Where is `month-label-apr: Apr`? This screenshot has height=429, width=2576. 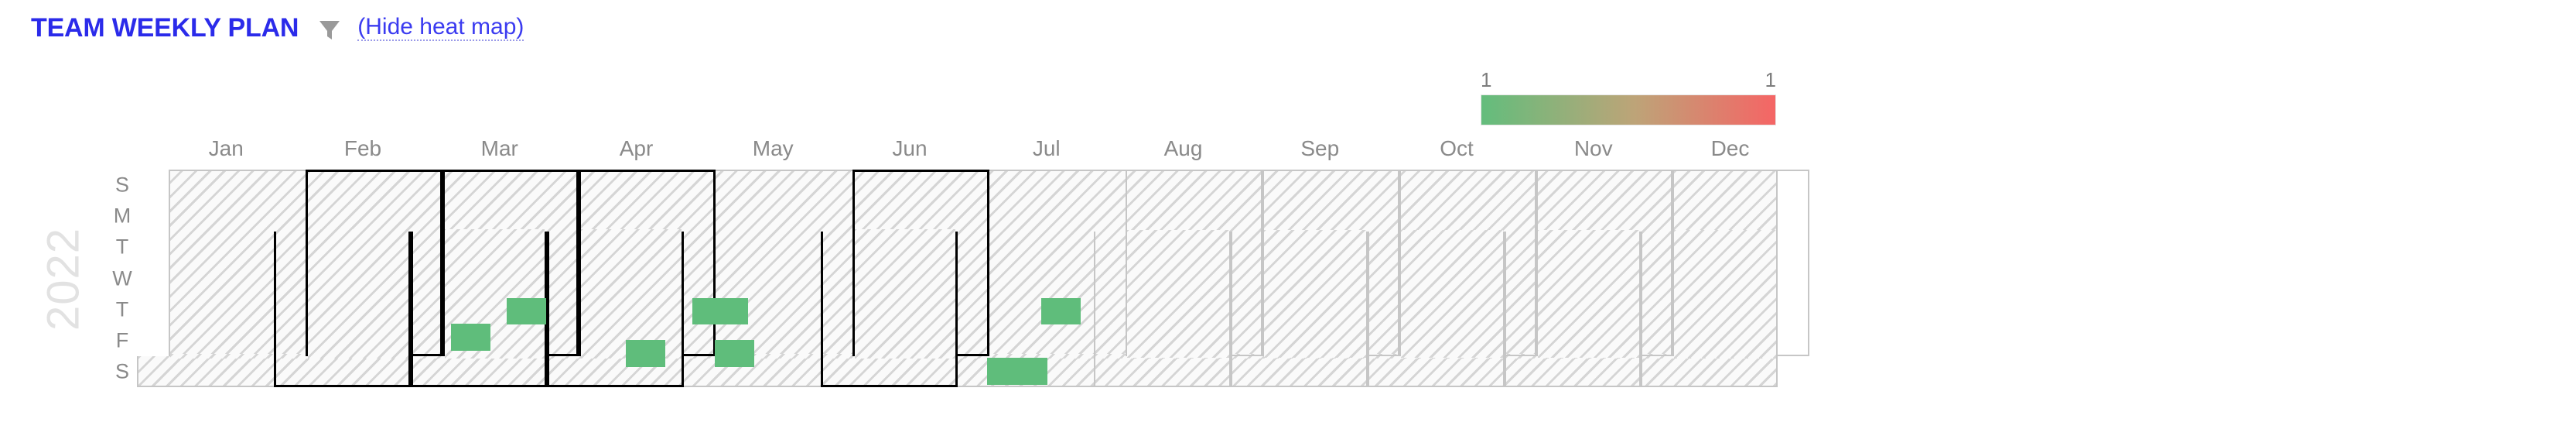
month-label-apr: Apr is located at coordinates (636, 148).